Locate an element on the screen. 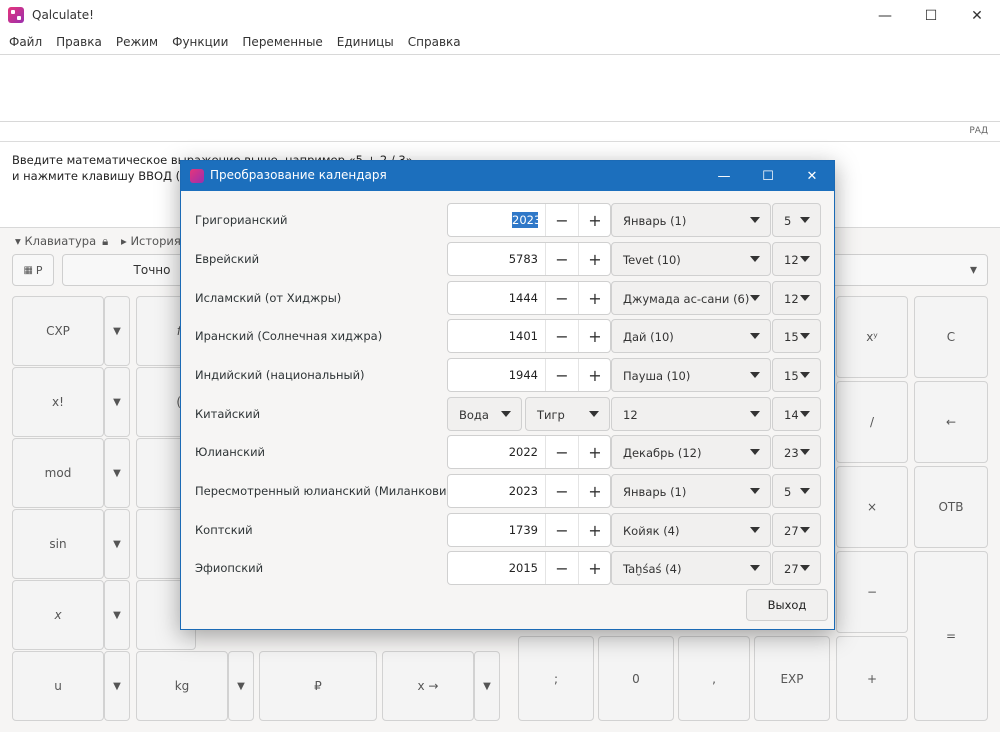 The height and width of the screenshot is (732, 1000). key-exp: EXP is located at coordinates (792, 678).